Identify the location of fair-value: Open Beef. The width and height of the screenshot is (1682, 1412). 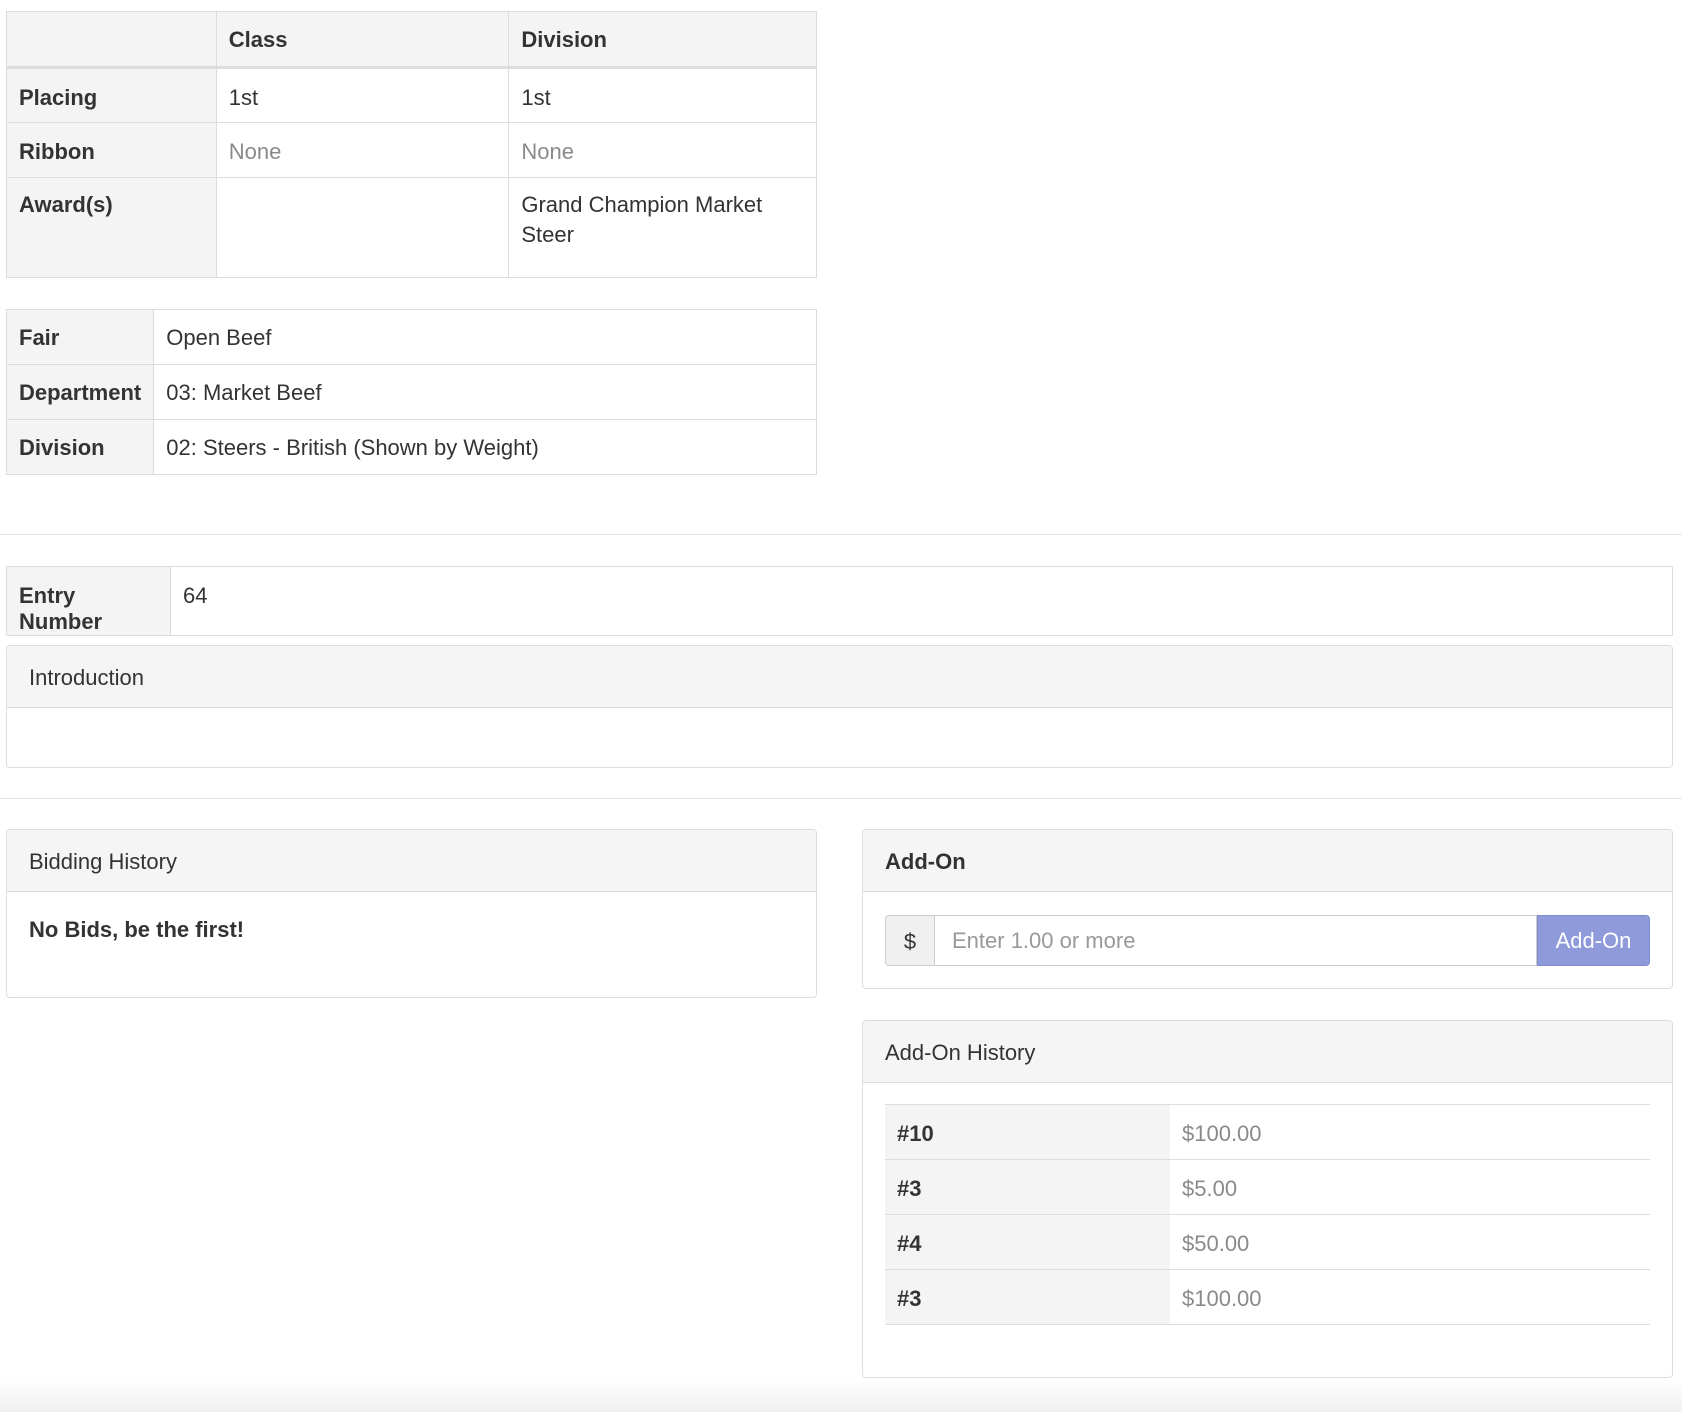
(485, 337).